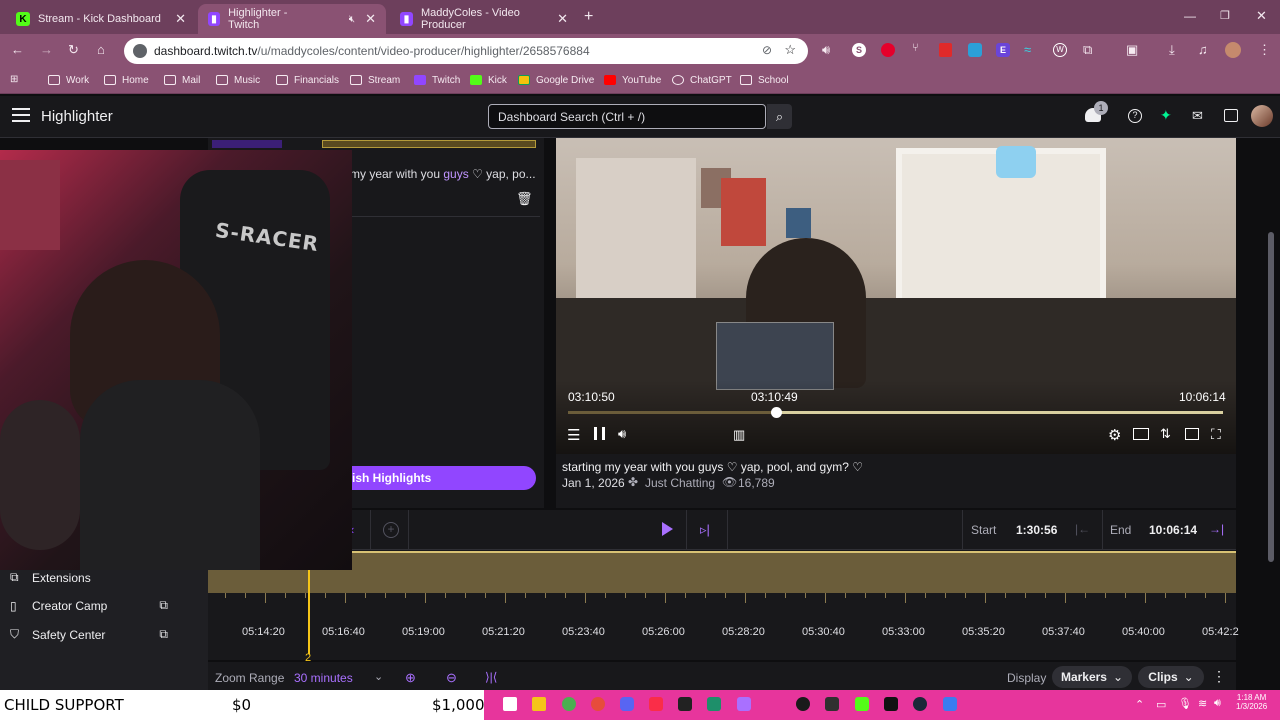  I want to click on chrome-profile-icon, so click(569, 704).